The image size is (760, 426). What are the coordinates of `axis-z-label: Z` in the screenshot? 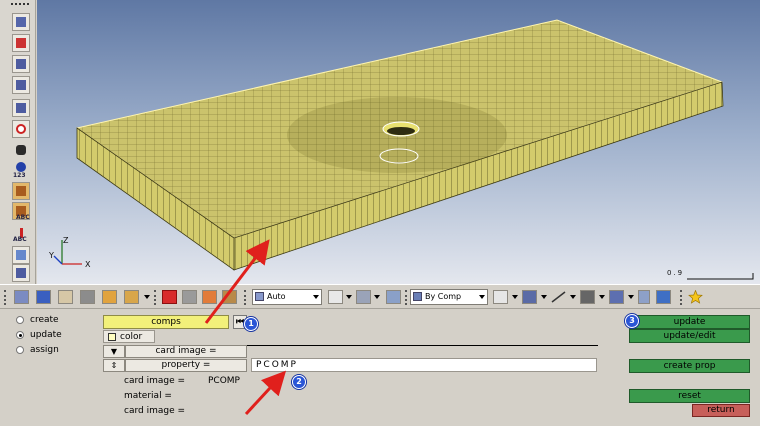 It's located at (66, 240).